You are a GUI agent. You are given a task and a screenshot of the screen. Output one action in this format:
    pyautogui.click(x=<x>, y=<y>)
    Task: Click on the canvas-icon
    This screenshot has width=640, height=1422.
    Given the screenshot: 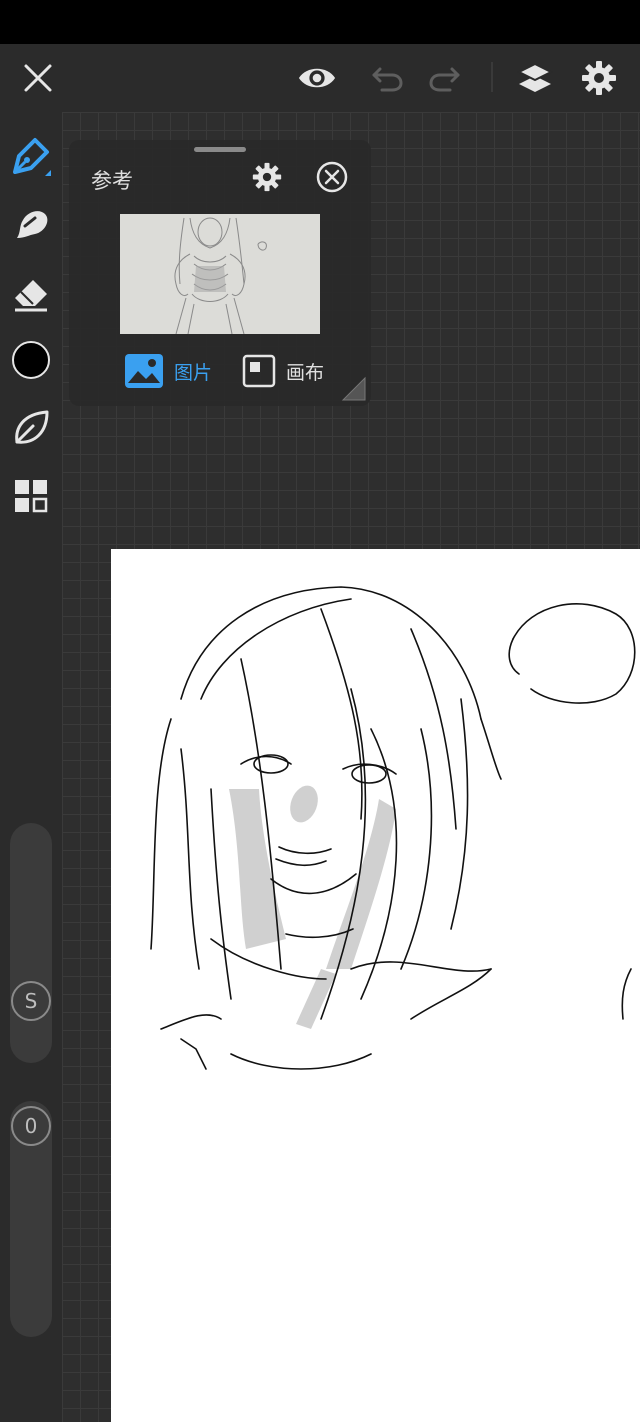 What is the action you would take?
    pyautogui.click(x=259, y=371)
    